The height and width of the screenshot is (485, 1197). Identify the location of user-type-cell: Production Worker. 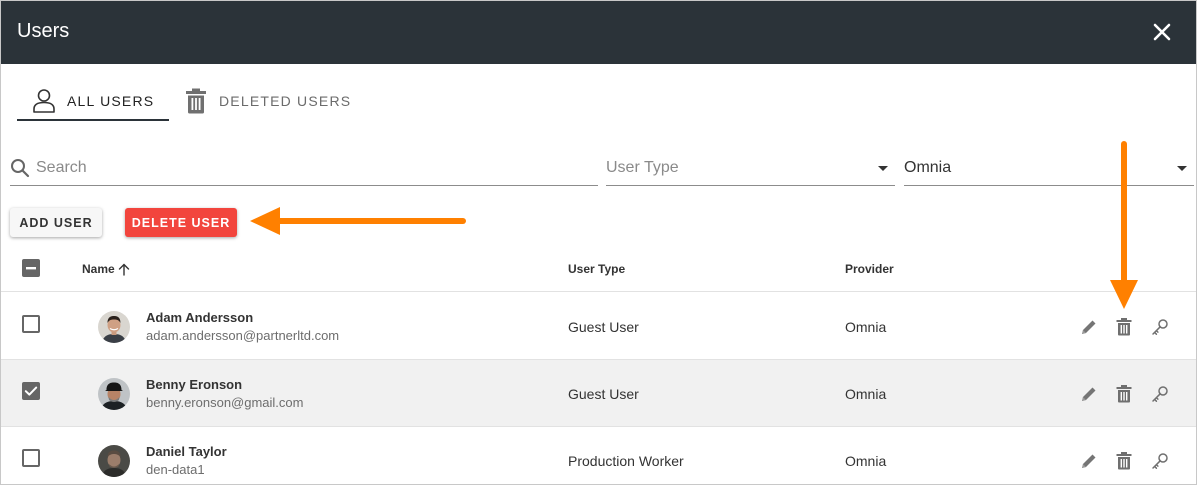
(626, 461).